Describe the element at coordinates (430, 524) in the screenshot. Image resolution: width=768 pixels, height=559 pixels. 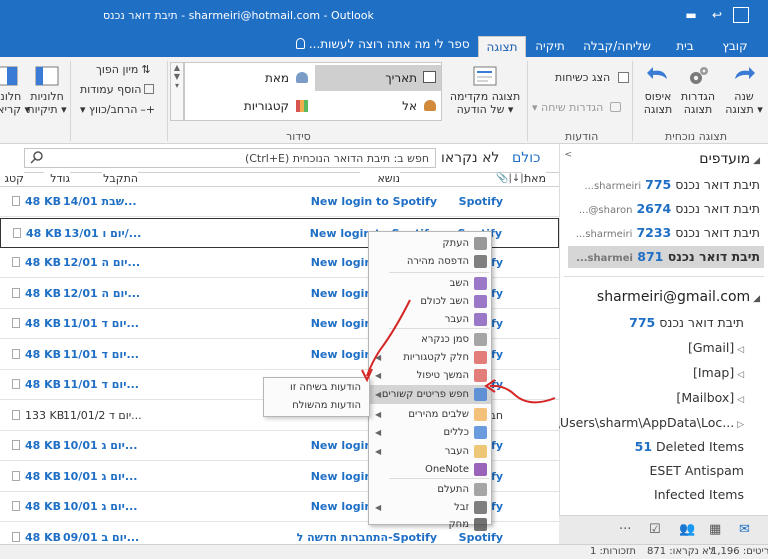
I see `menu-item-delete: מחק` at that location.